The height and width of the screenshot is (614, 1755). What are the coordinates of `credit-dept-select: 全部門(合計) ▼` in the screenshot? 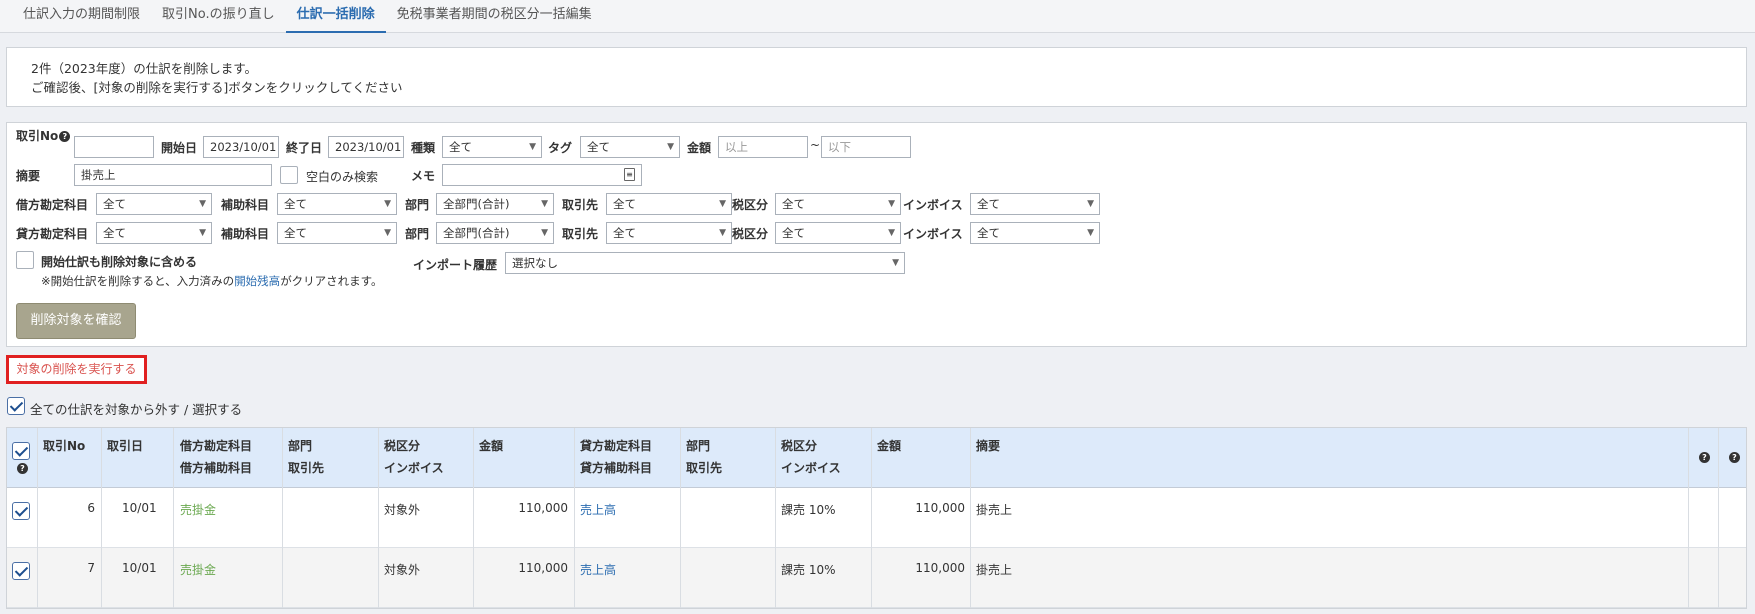 It's located at (495, 233).